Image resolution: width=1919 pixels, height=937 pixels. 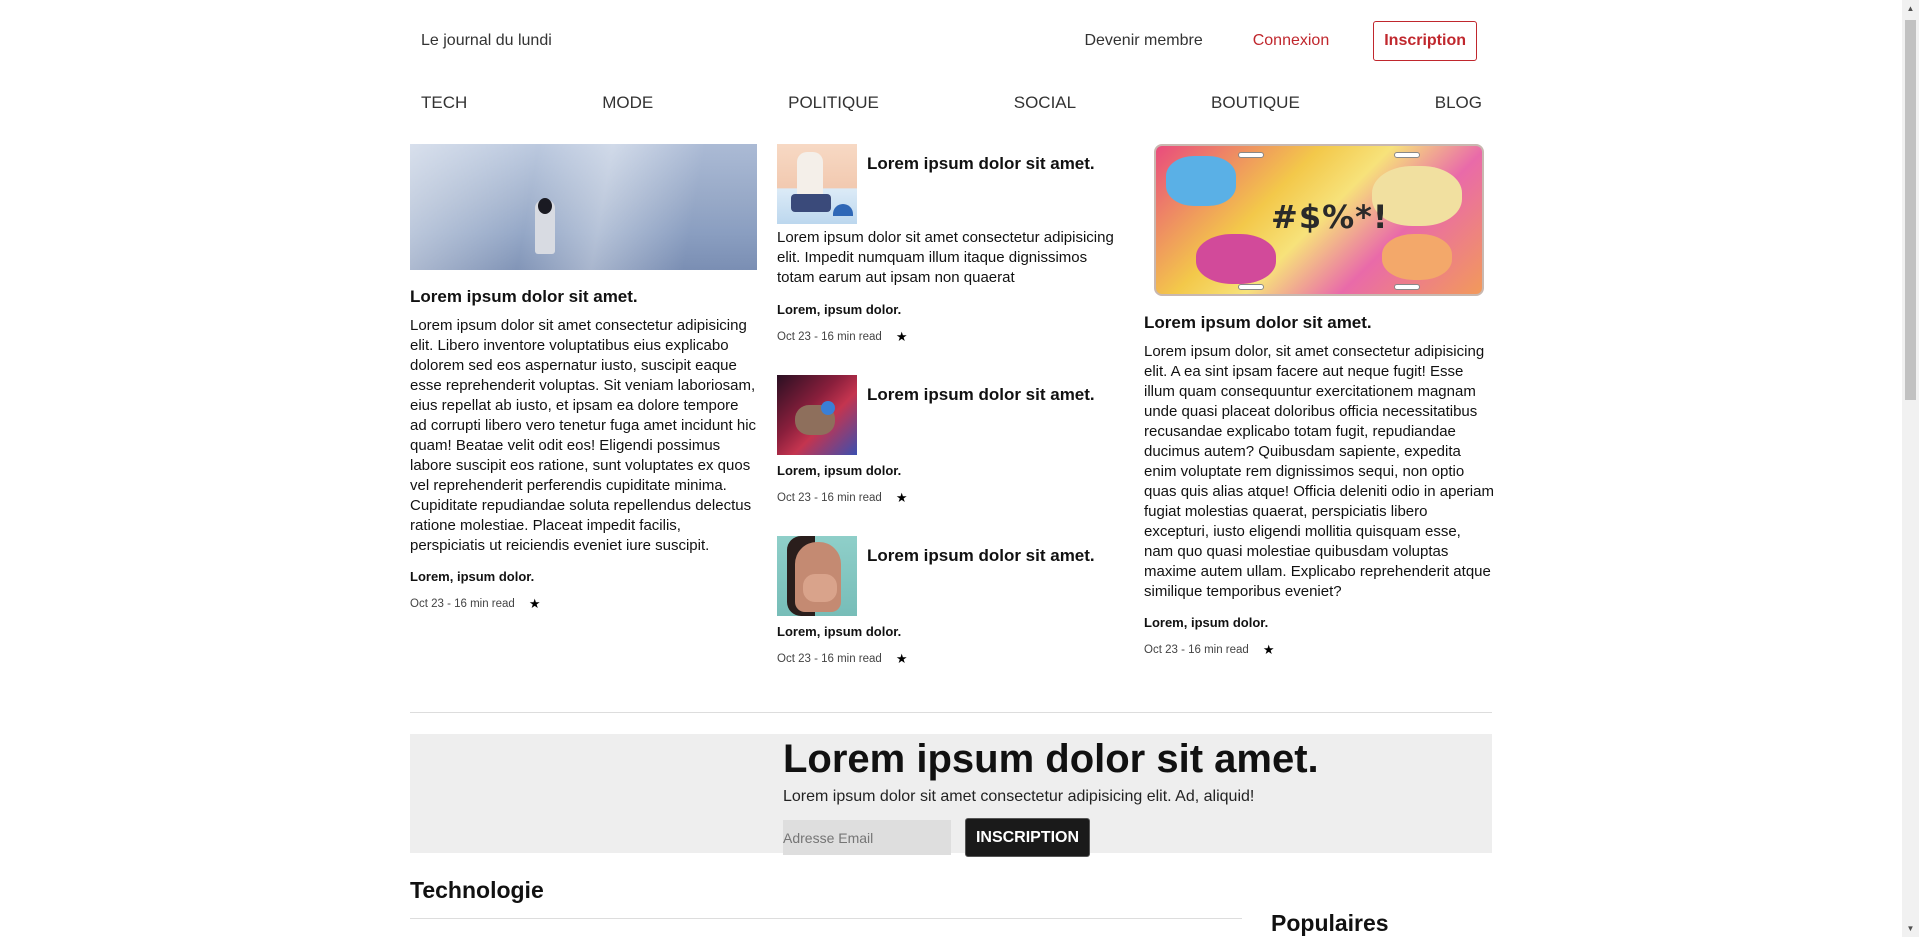 What do you see at coordinates (1330, 217) in the screenshot?
I see `plate-text: #$%*!` at bounding box center [1330, 217].